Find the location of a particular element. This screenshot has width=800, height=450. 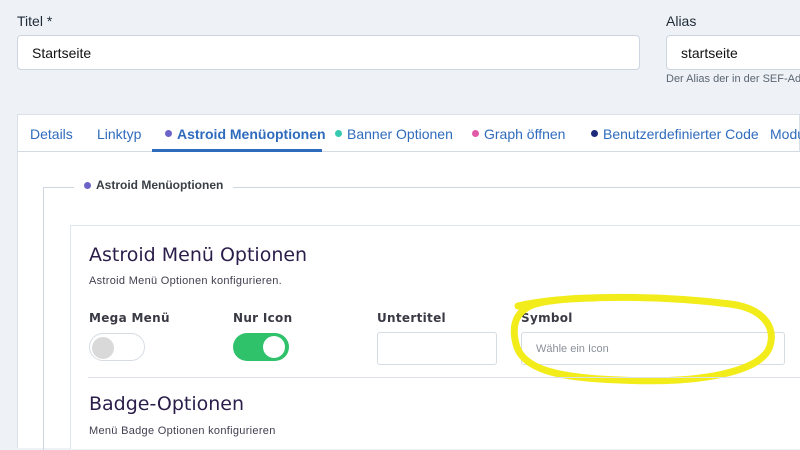

mega-menu-toggle is located at coordinates (117, 347).